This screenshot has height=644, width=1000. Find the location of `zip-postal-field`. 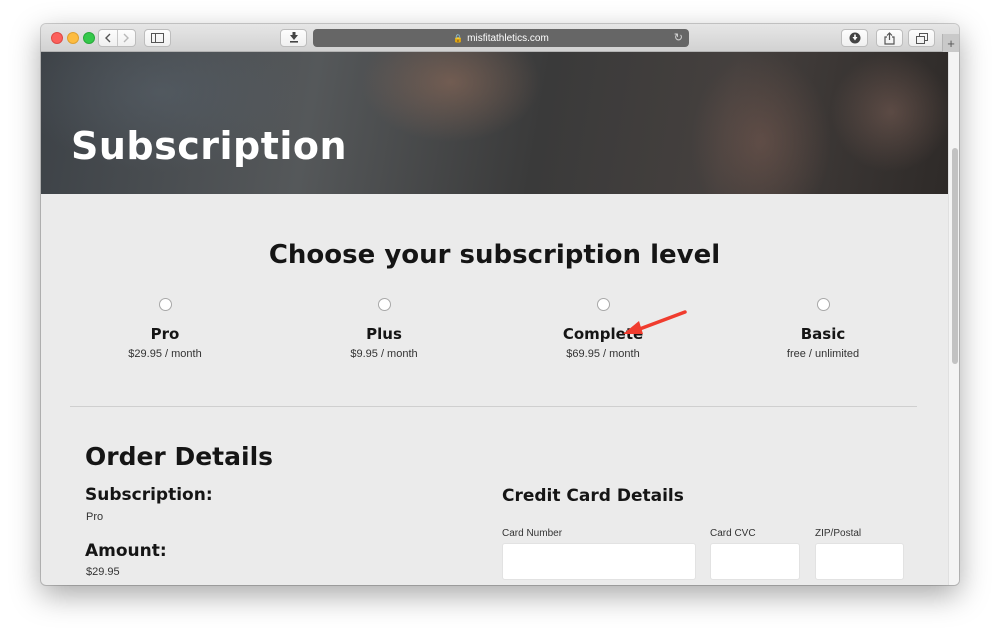

zip-postal-field is located at coordinates (859, 561).